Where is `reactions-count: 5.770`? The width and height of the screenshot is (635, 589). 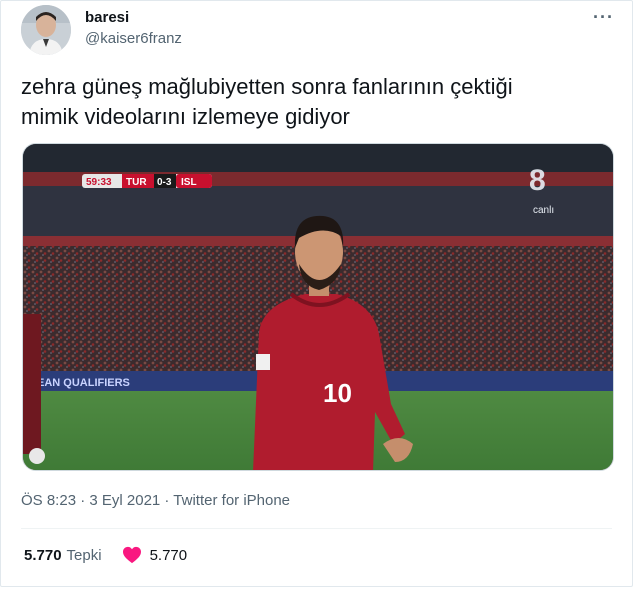
reactions-count: 5.770 is located at coordinates (43, 555).